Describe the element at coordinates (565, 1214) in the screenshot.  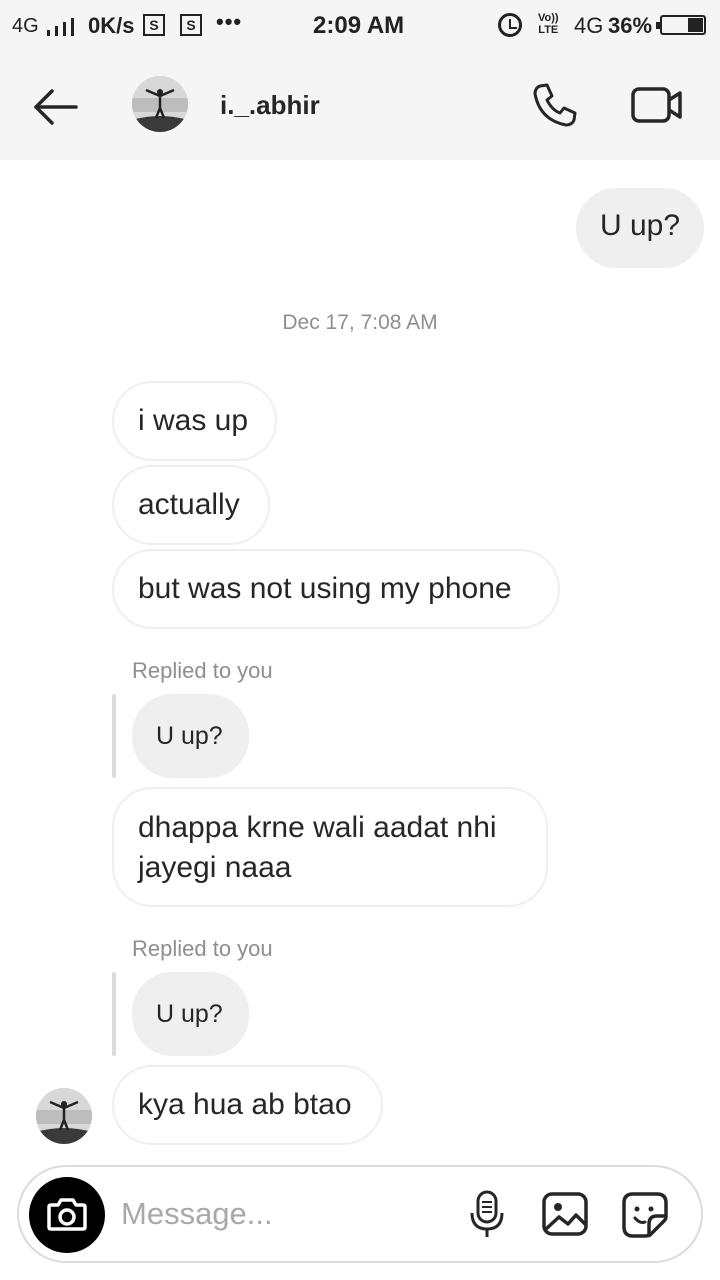
I see `image-icon` at that location.